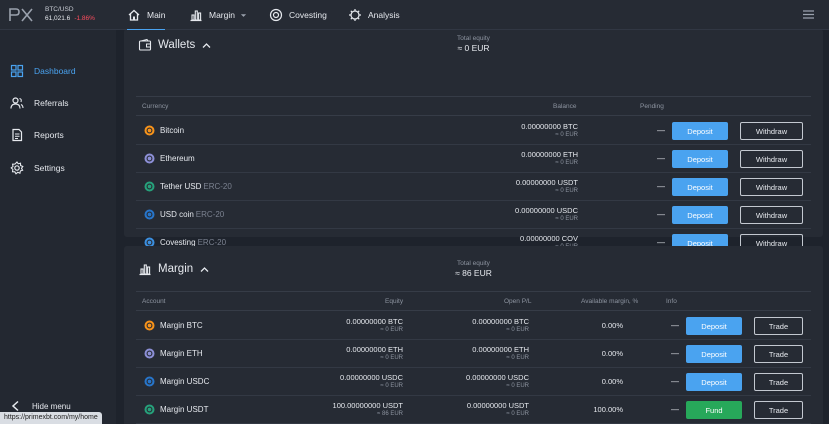 The height and width of the screenshot is (424, 829). What do you see at coordinates (134, 15) in the screenshot?
I see `home-icon` at bounding box center [134, 15].